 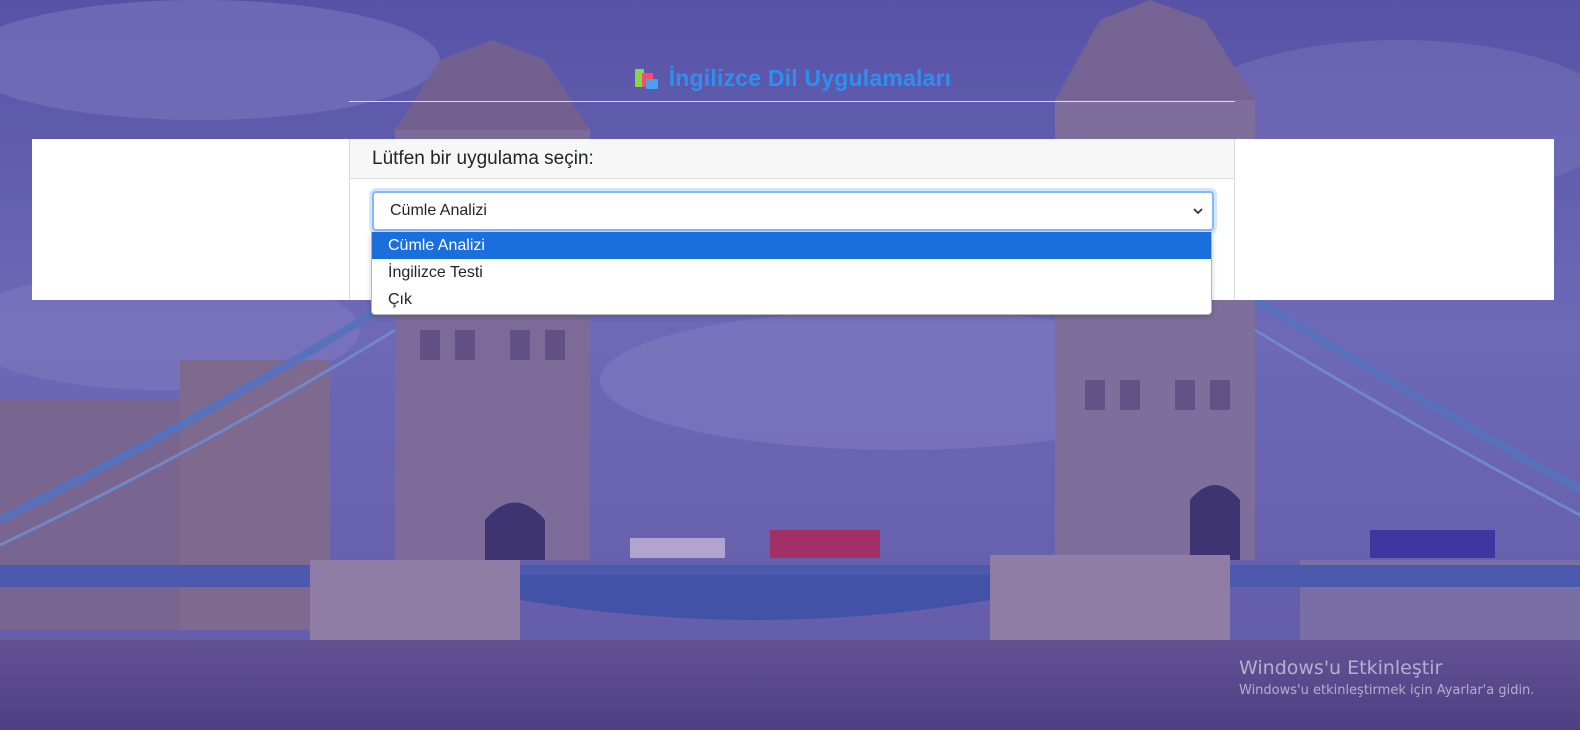 I want to click on select-prompt: Lütfen bir uygulama seçin:, so click(x=483, y=158).